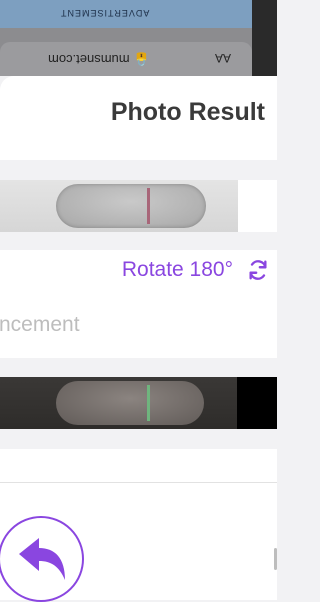 The image size is (320, 602). I want to click on rotate-arrows-icon, so click(258, 270).